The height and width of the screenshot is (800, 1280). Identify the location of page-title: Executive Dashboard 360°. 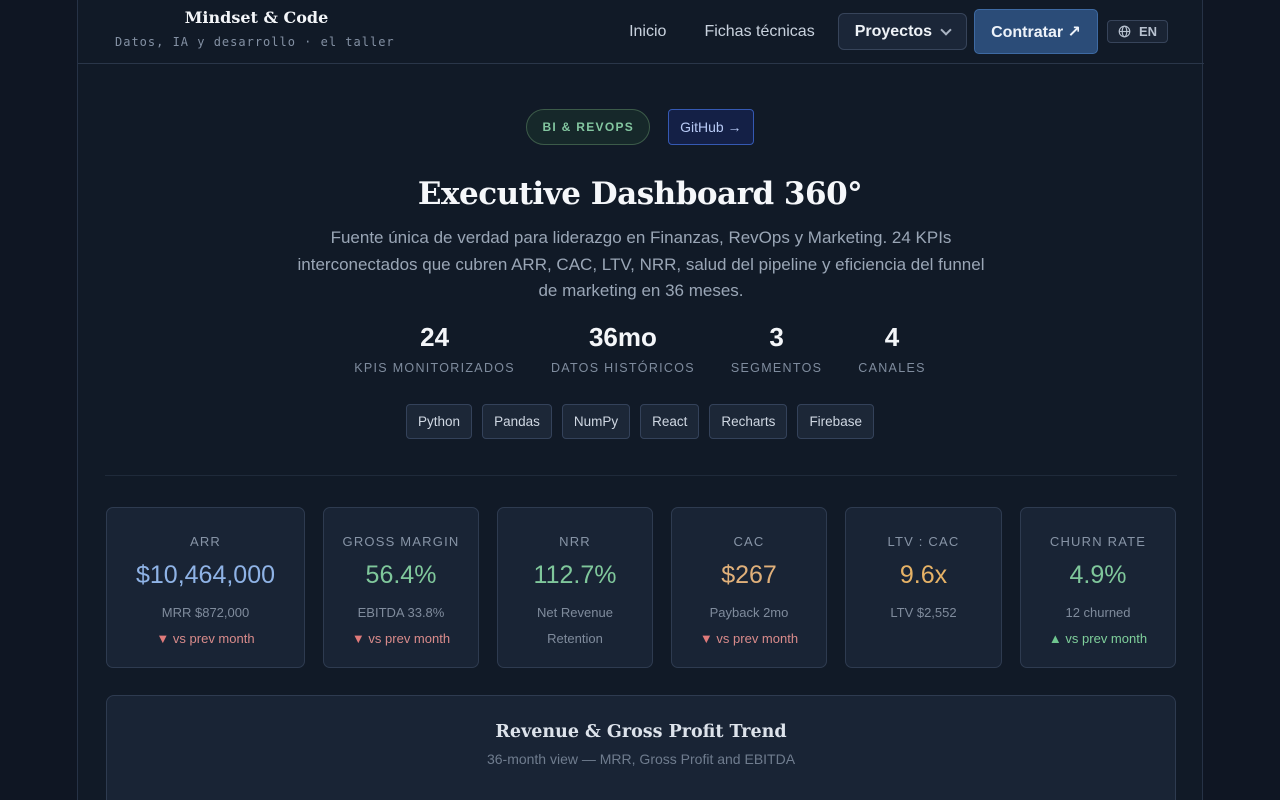
(640, 194).